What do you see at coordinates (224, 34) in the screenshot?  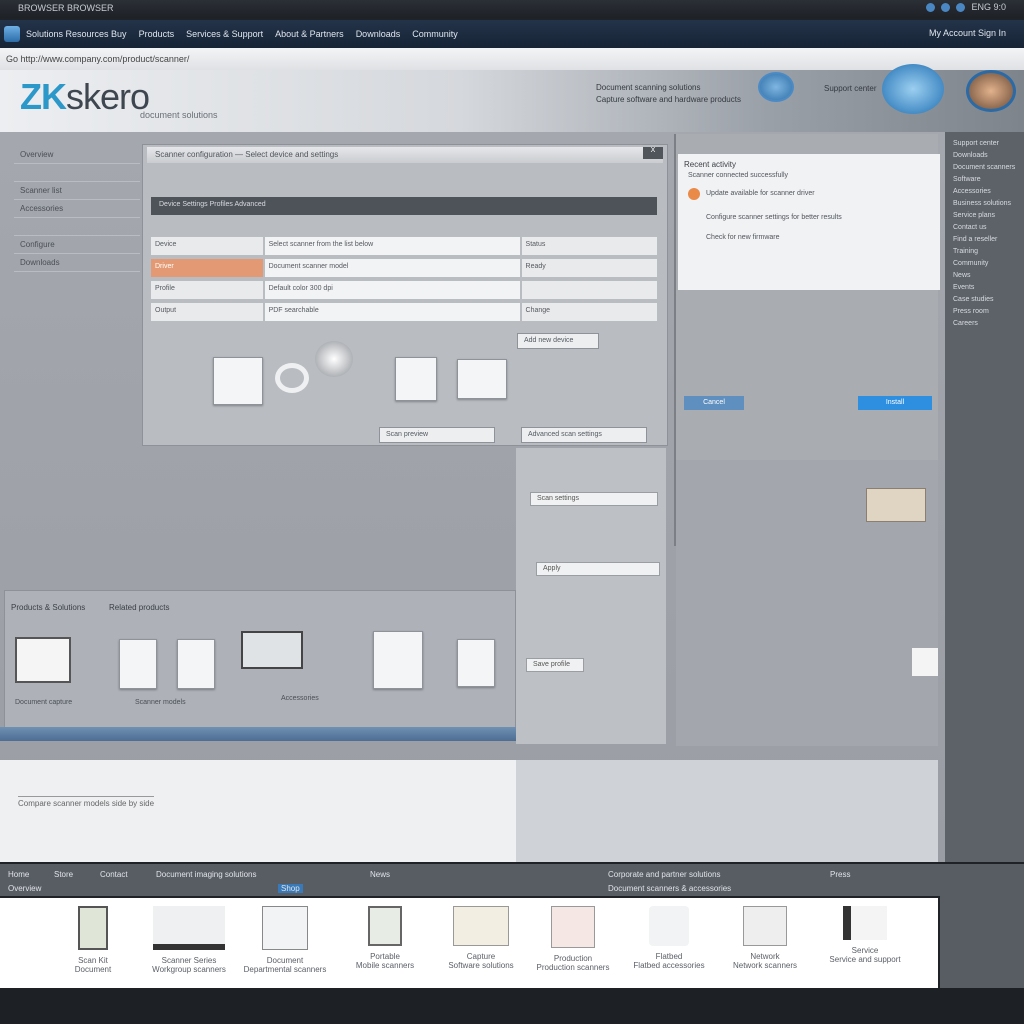 I see `nav-item: Services & Support` at bounding box center [224, 34].